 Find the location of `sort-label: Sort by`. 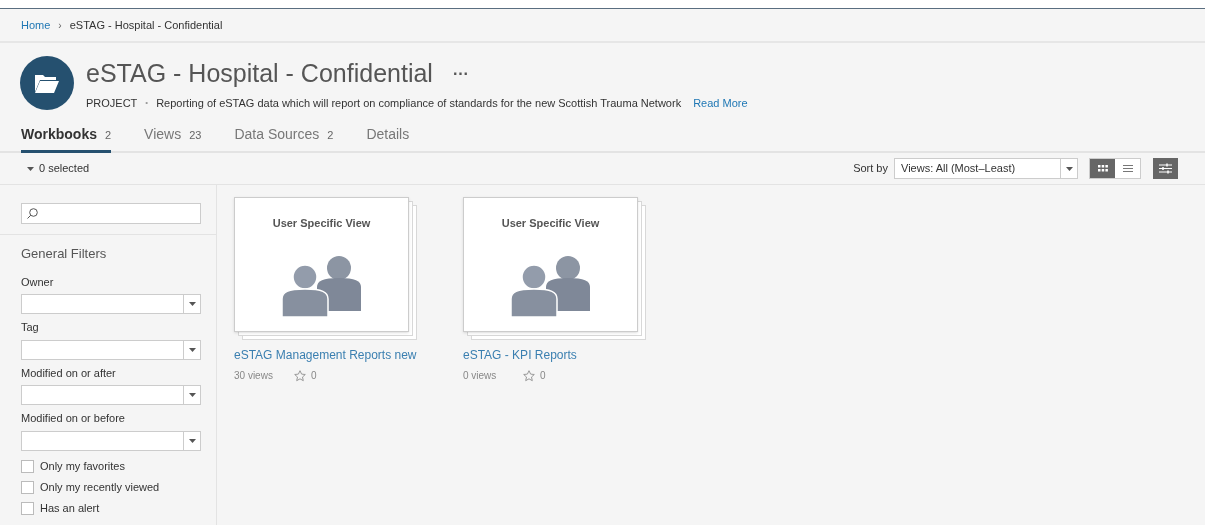

sort-label: Sort by is located at coordinates (870, 169).